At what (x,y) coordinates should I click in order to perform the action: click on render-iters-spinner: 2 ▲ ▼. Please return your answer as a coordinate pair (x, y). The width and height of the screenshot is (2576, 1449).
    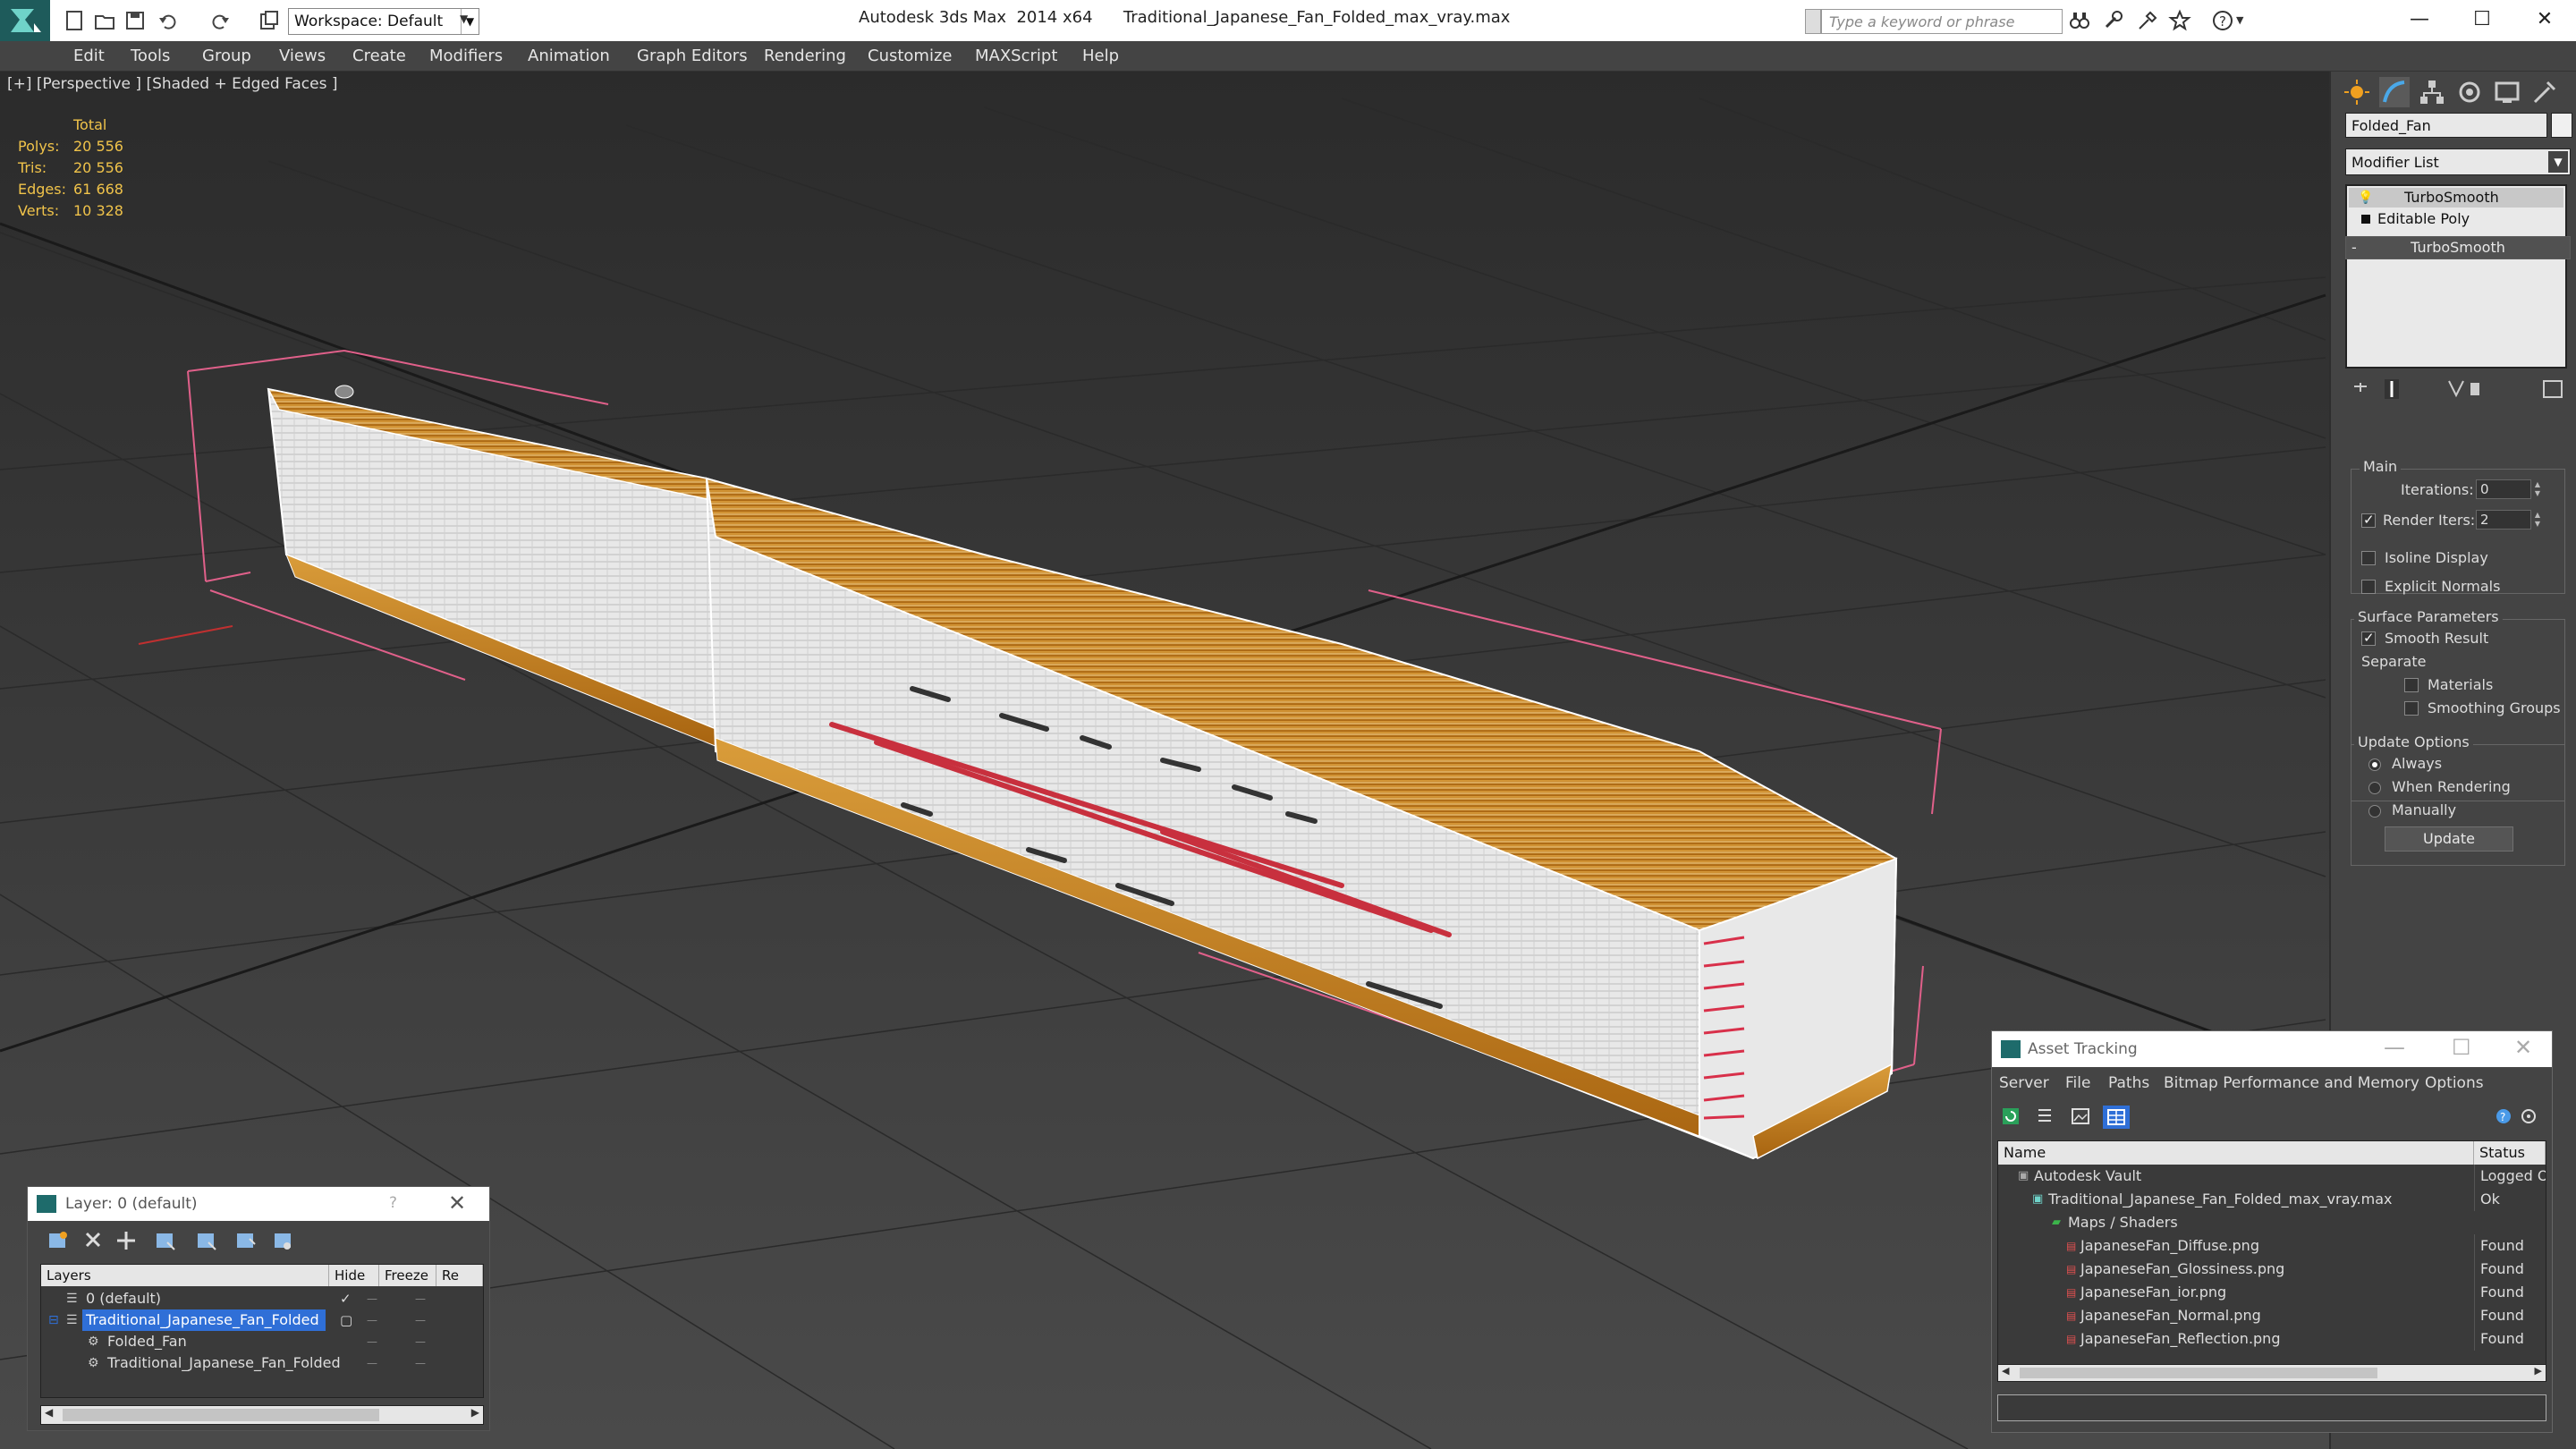
    Looking at the image, I should click on (2508, 520).